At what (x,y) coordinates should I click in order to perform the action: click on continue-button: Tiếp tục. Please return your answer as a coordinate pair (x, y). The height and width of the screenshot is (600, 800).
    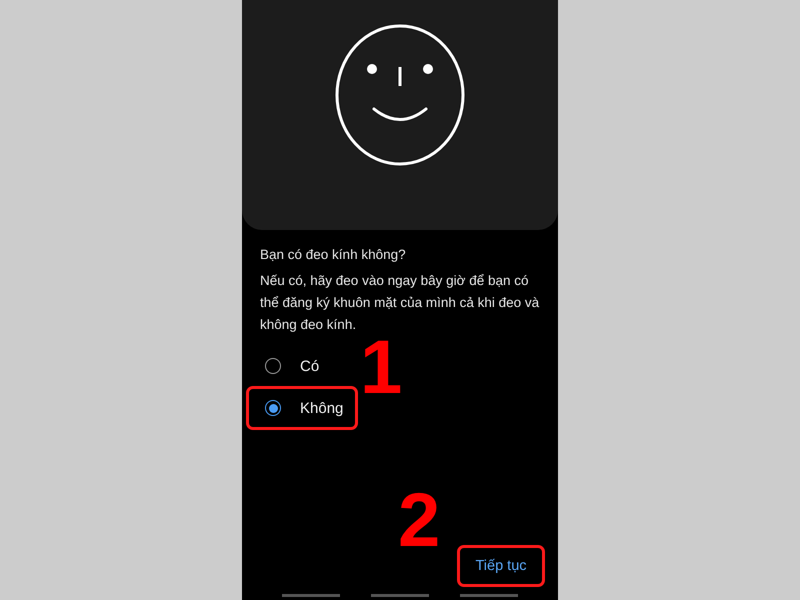
    Looking at the image, I should click on (501, 566).